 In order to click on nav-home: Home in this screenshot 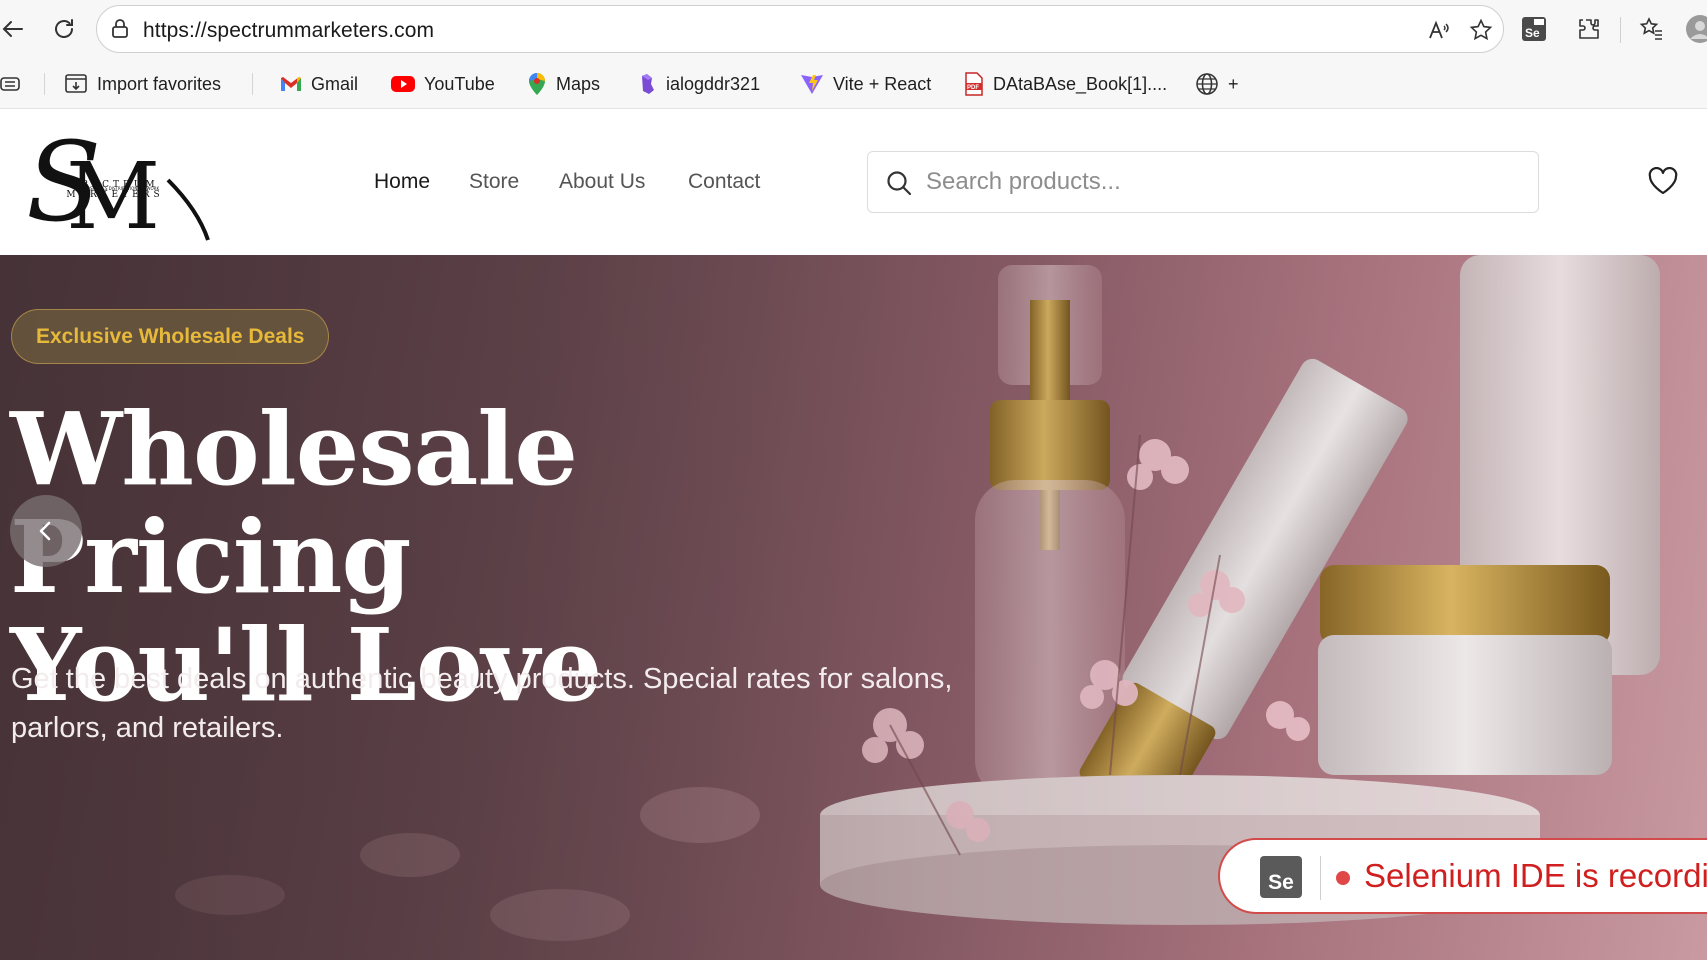, I will do `click(402, 182)`.